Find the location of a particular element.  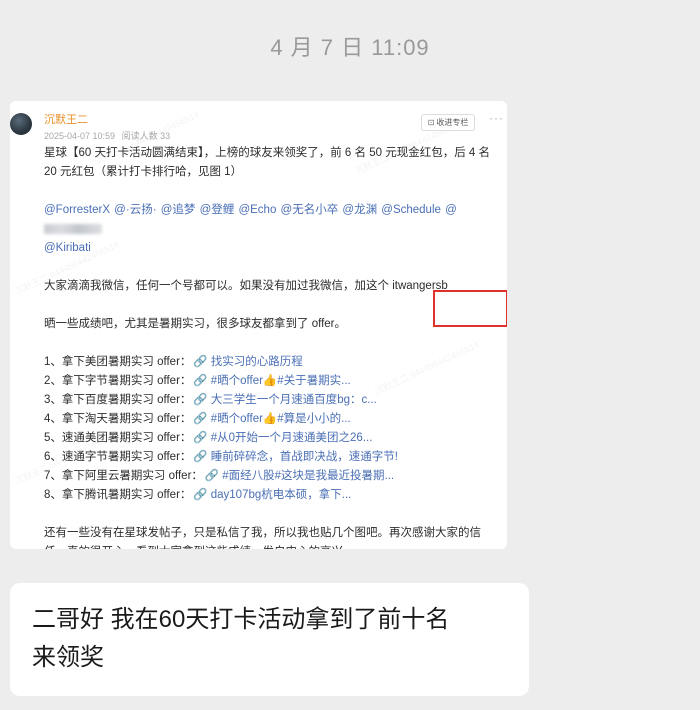

post-meta: 2025-04-07 10:59 阅读人数 33 is located at coordinates (107, 135).